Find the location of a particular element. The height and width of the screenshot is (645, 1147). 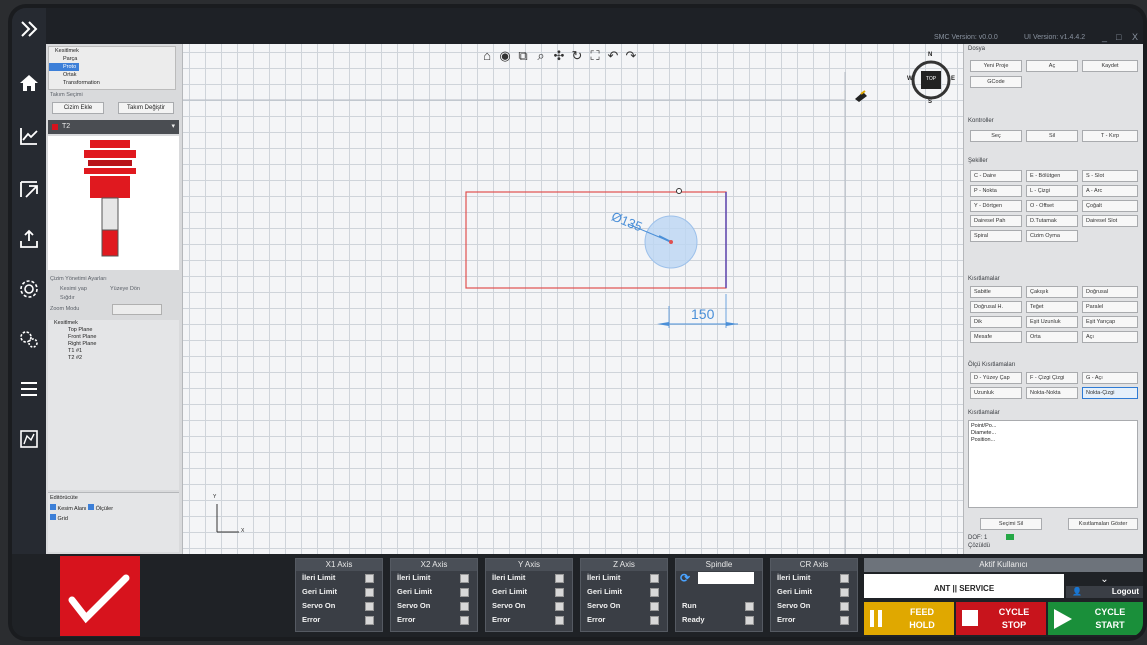

axis-status-label: Servo On is located at coordinates (319, 605).